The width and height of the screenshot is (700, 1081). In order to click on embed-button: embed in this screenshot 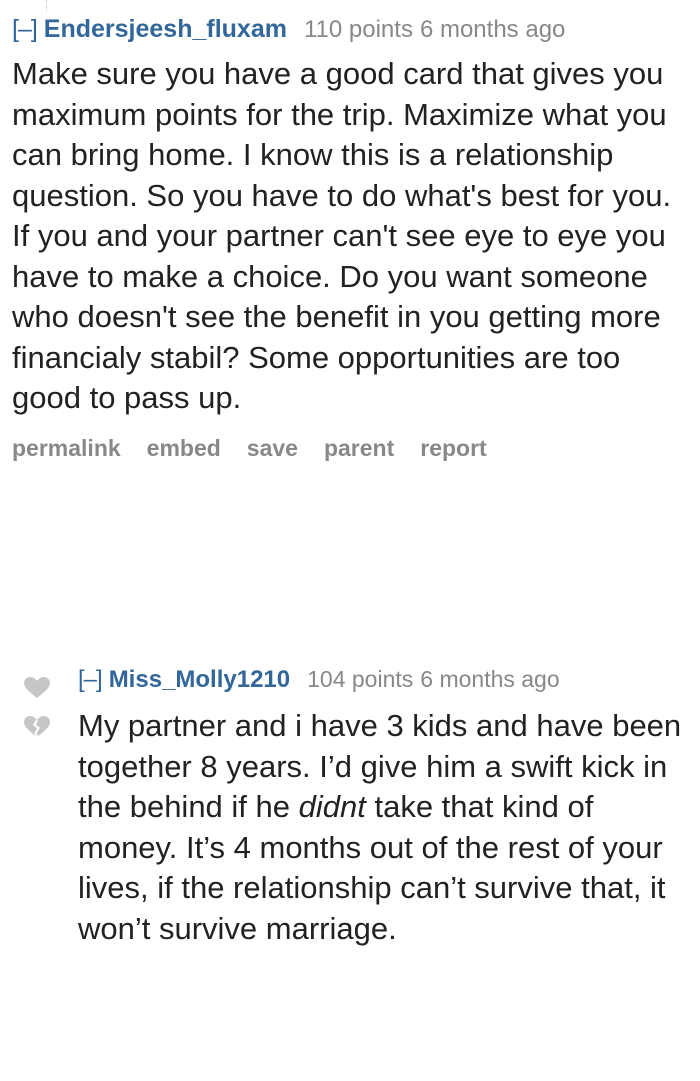, I will do `click(184, 448)`.